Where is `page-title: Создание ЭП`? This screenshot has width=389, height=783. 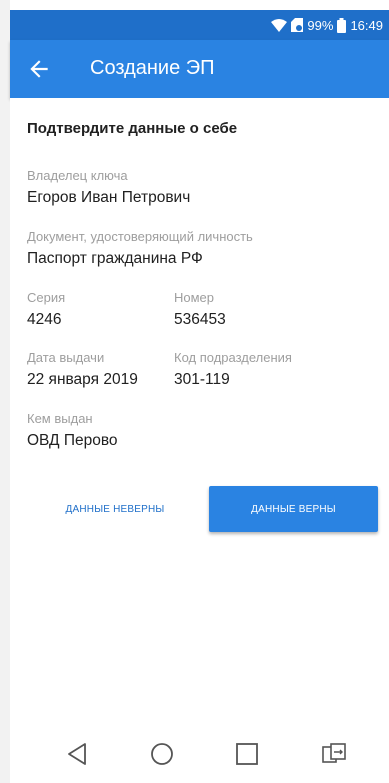
page-title: Создание ЭП is located at coordinates (152, 68).